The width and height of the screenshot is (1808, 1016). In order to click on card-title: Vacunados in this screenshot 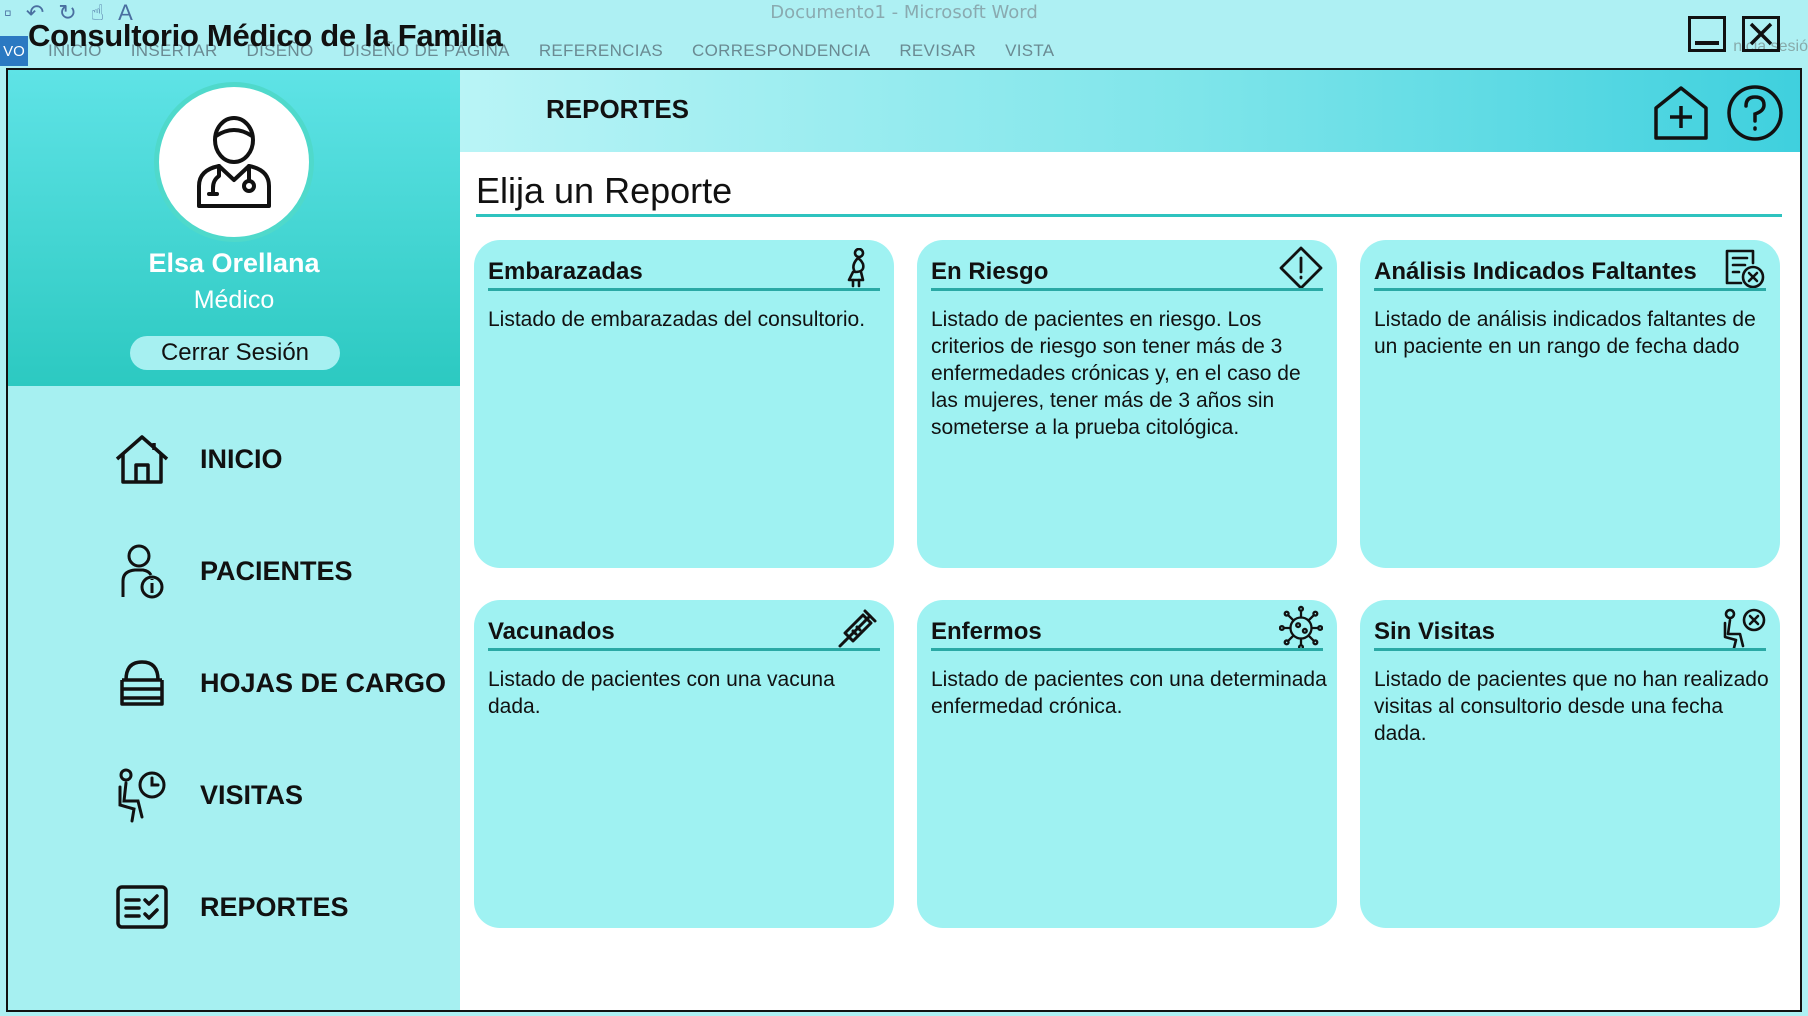, I will do `click(551, 631)`.